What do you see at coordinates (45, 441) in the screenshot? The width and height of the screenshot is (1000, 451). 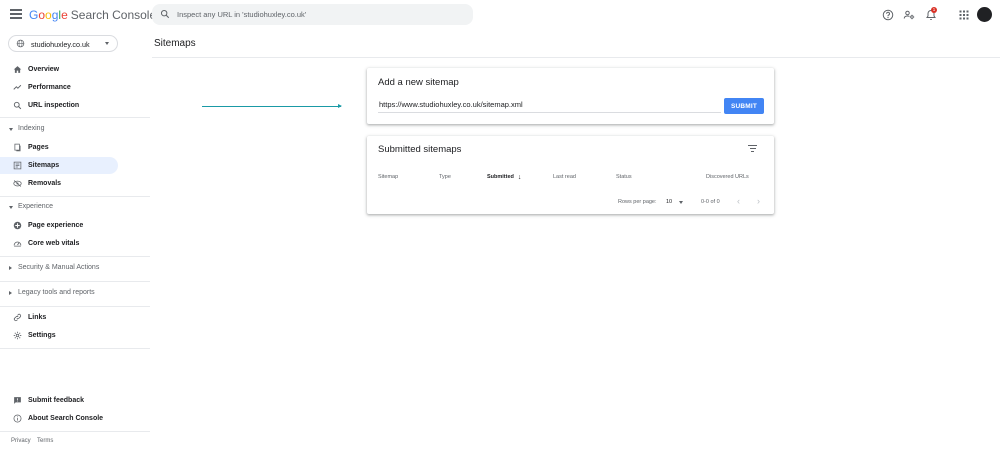 I see `terms-link: Terms` at bounding box center [45, 441].